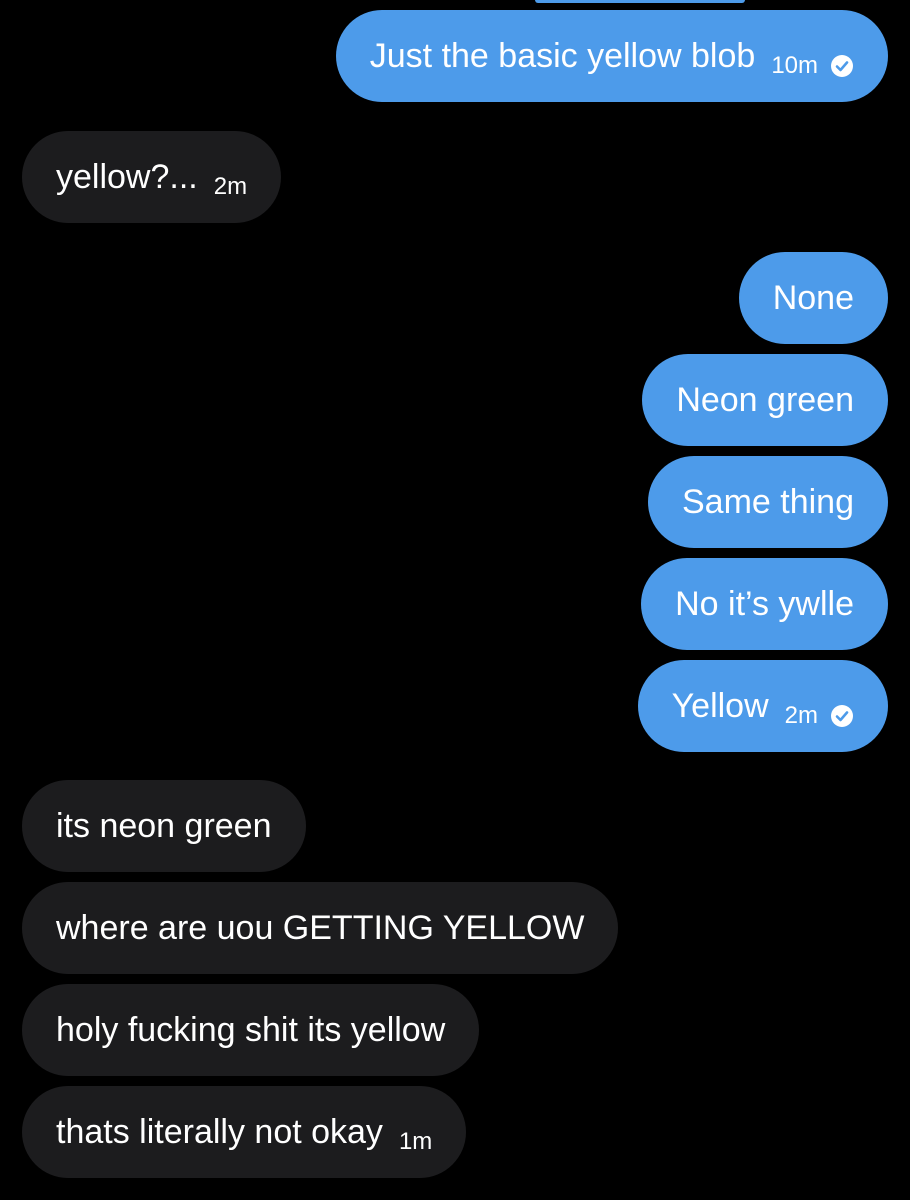 The image size is (910, 1200). Describe the element at coordinates (720, 706) in the screenshot. I see `message-text: Yellow` at that location.